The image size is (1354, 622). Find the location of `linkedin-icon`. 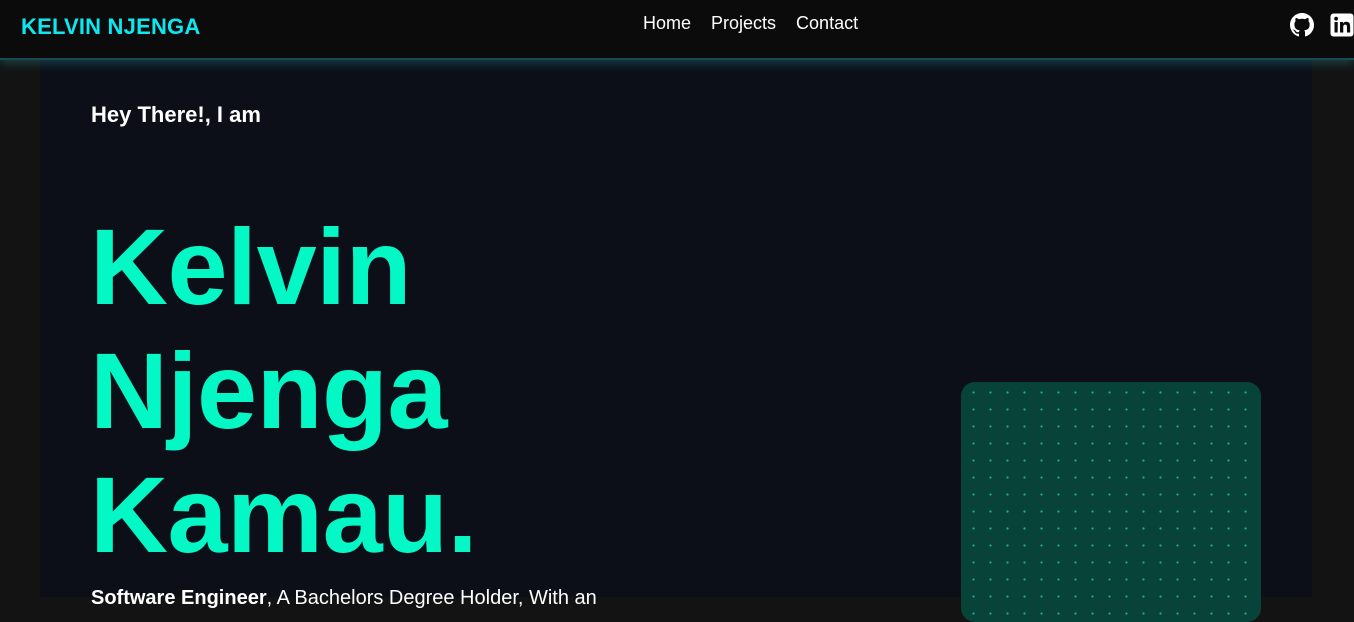

linkedin-icon is located at coordinates (1342, 25).